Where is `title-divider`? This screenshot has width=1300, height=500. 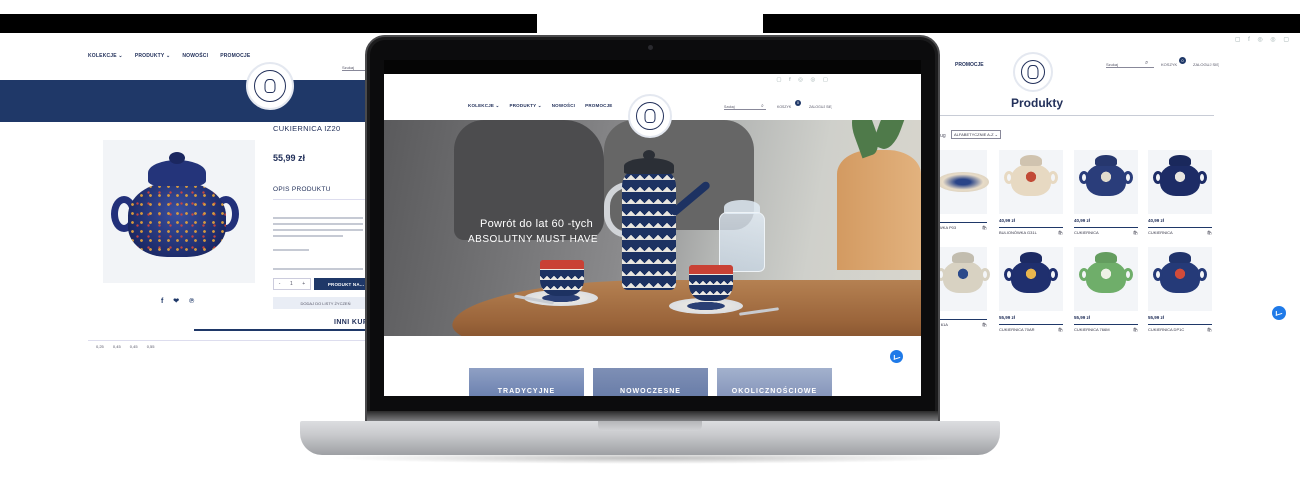 title-divider is located at coordinates (1076, 115).